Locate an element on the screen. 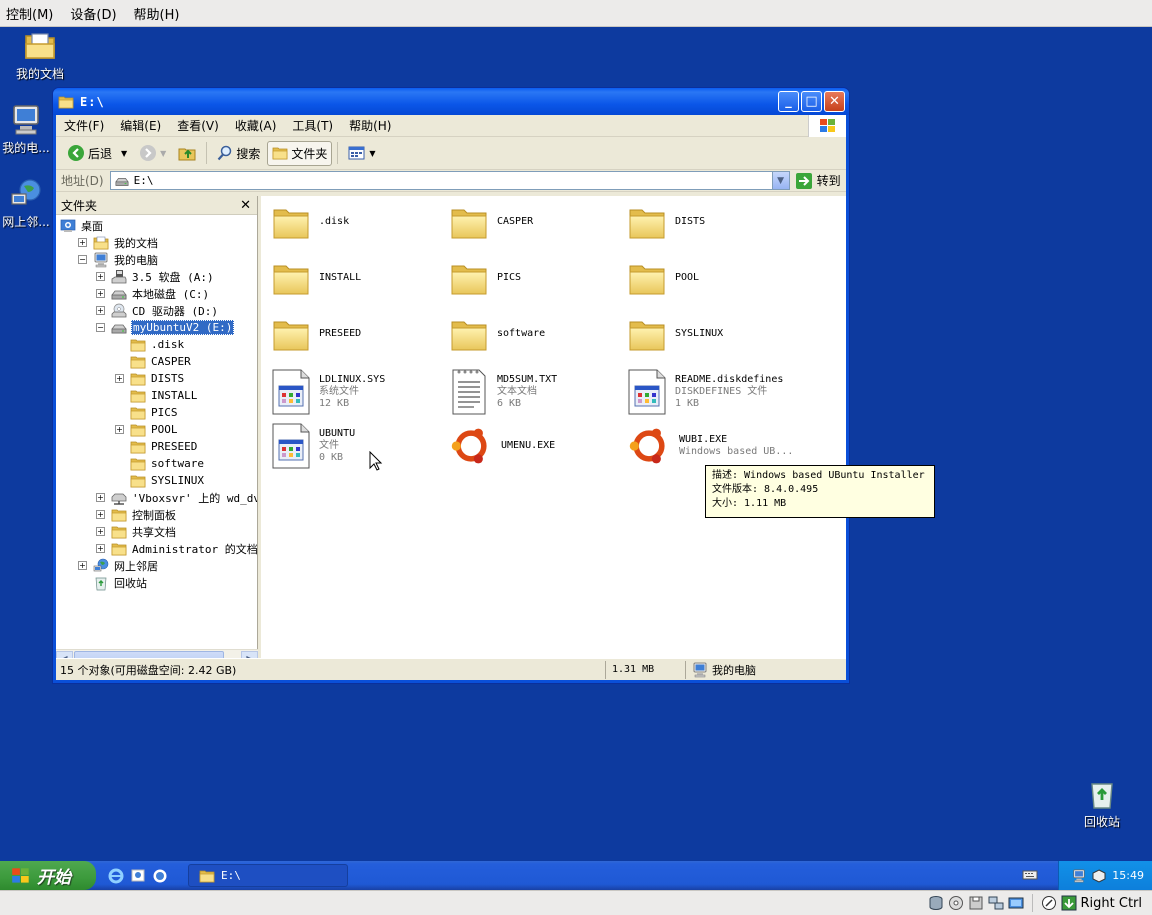 The width and height of the screenshot is (1152, 915). menu-edit: 编辑(E) is located at coordinates (140, 125).